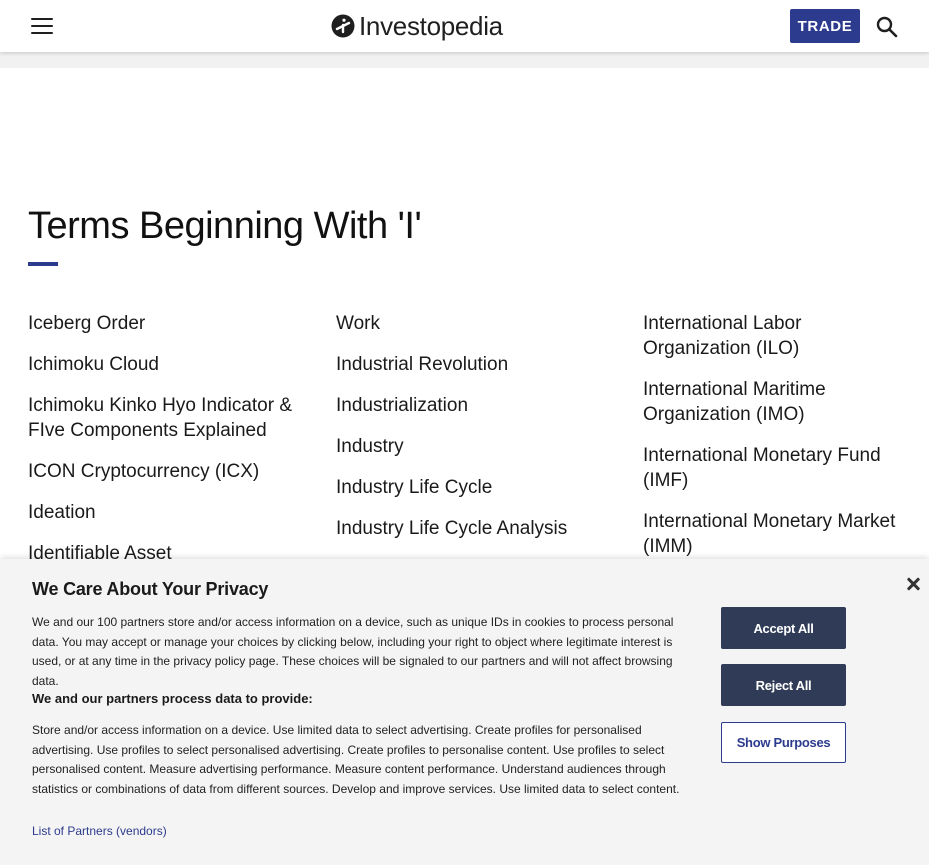  I want to click on accept-all-button: Accept All, so click(783, 628).